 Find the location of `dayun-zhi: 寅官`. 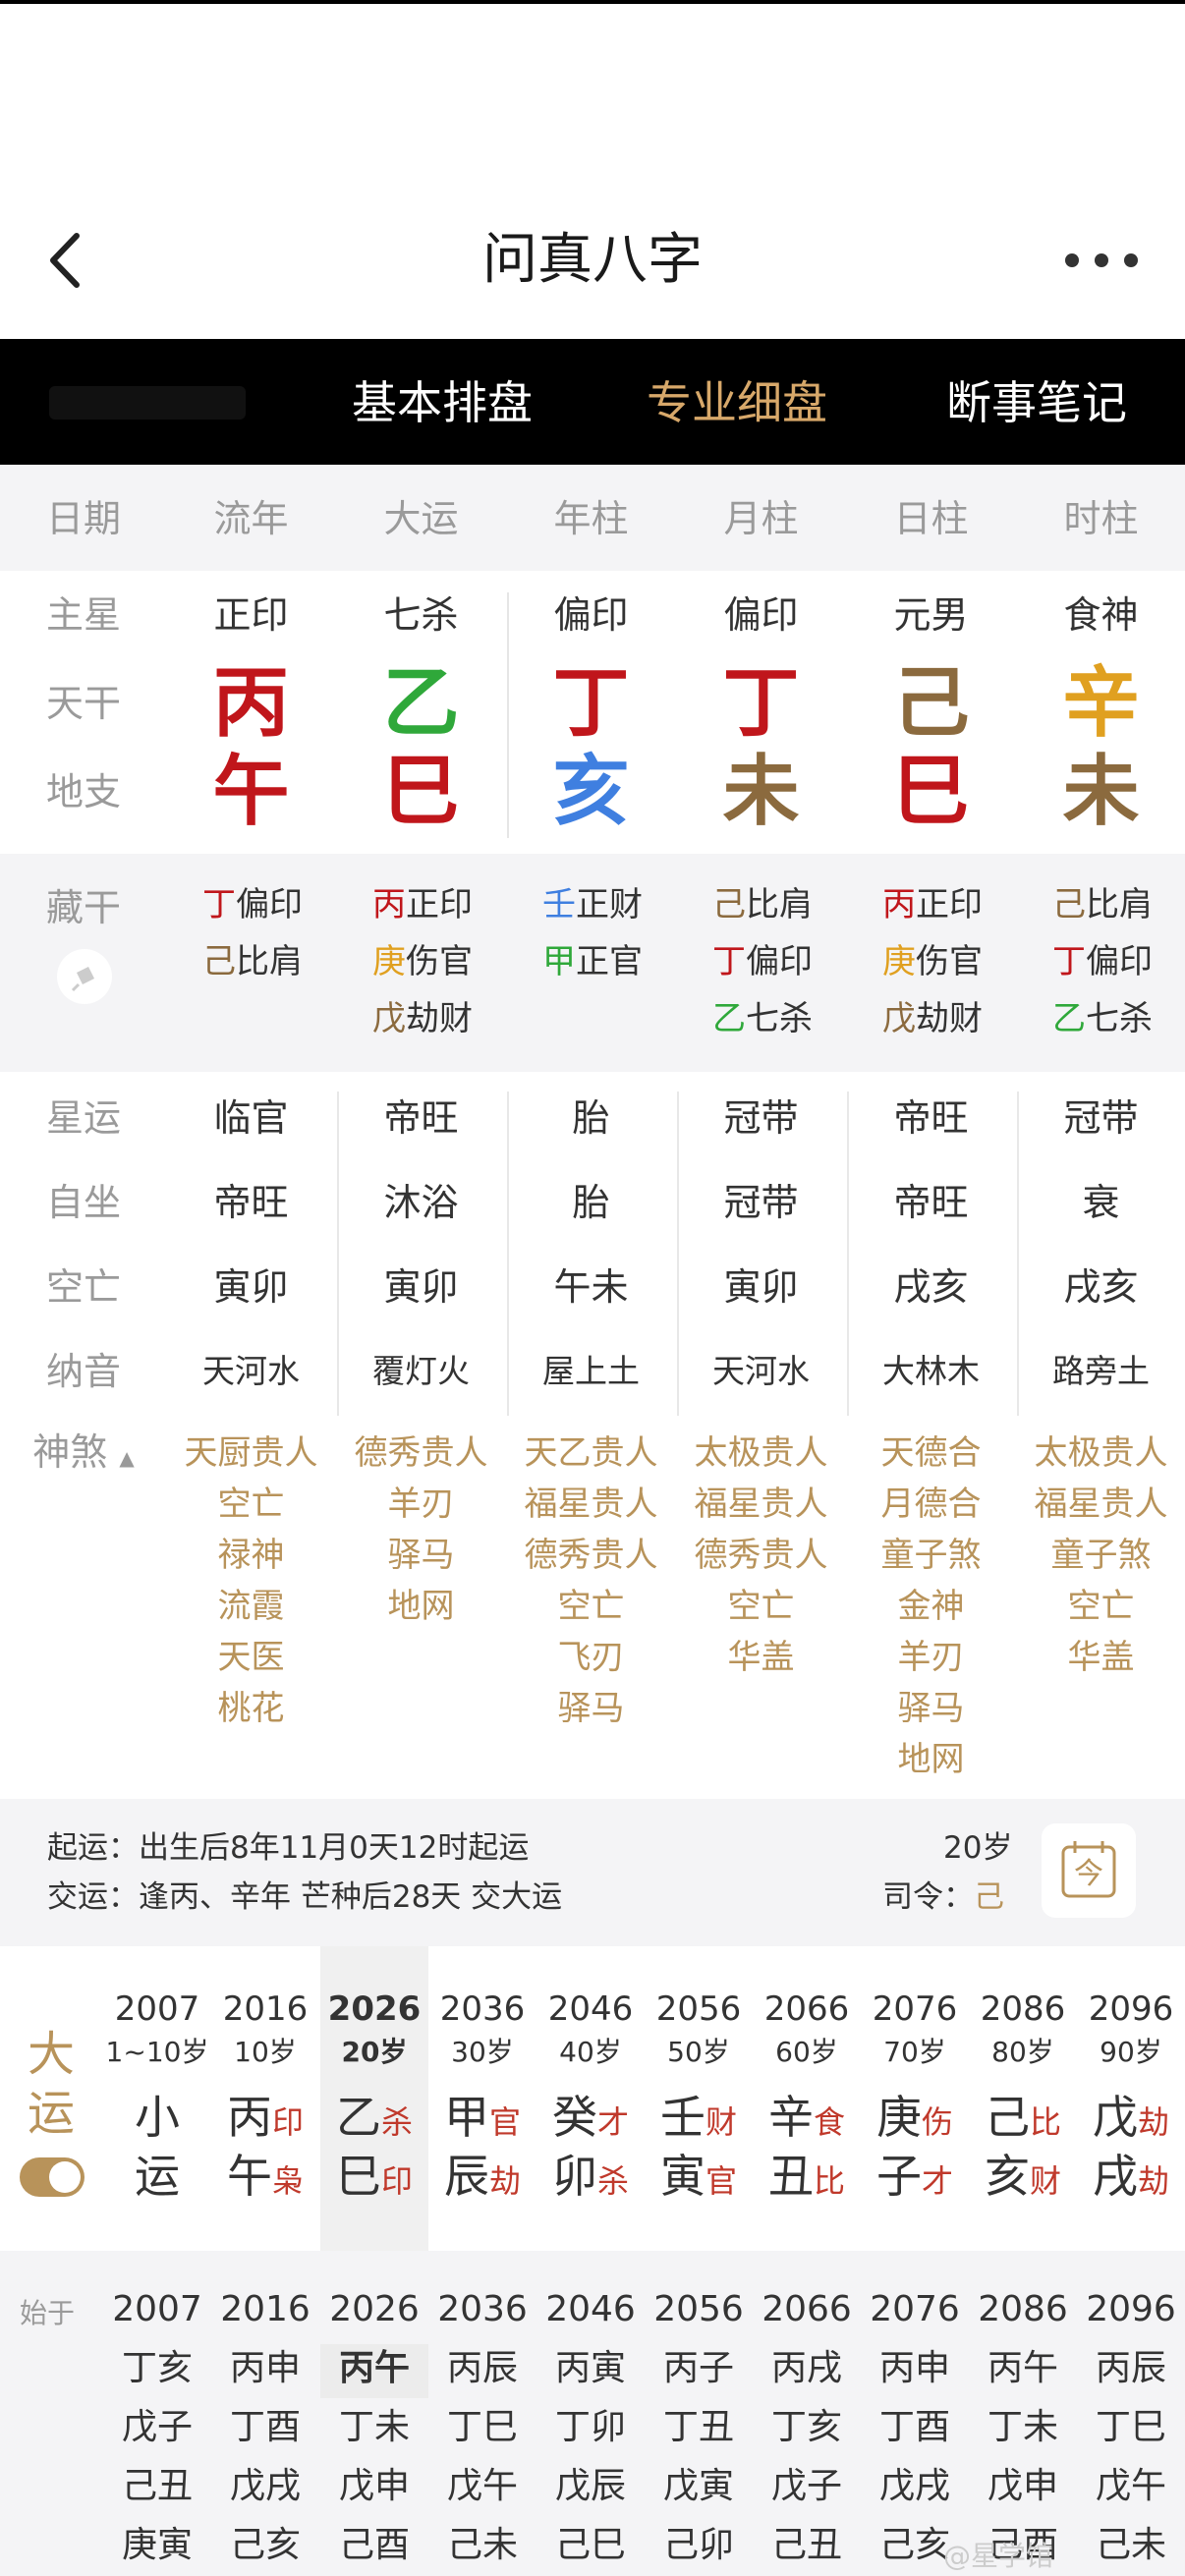

dayun-zhi: 寅官 is located at coordinates (699, 2179).